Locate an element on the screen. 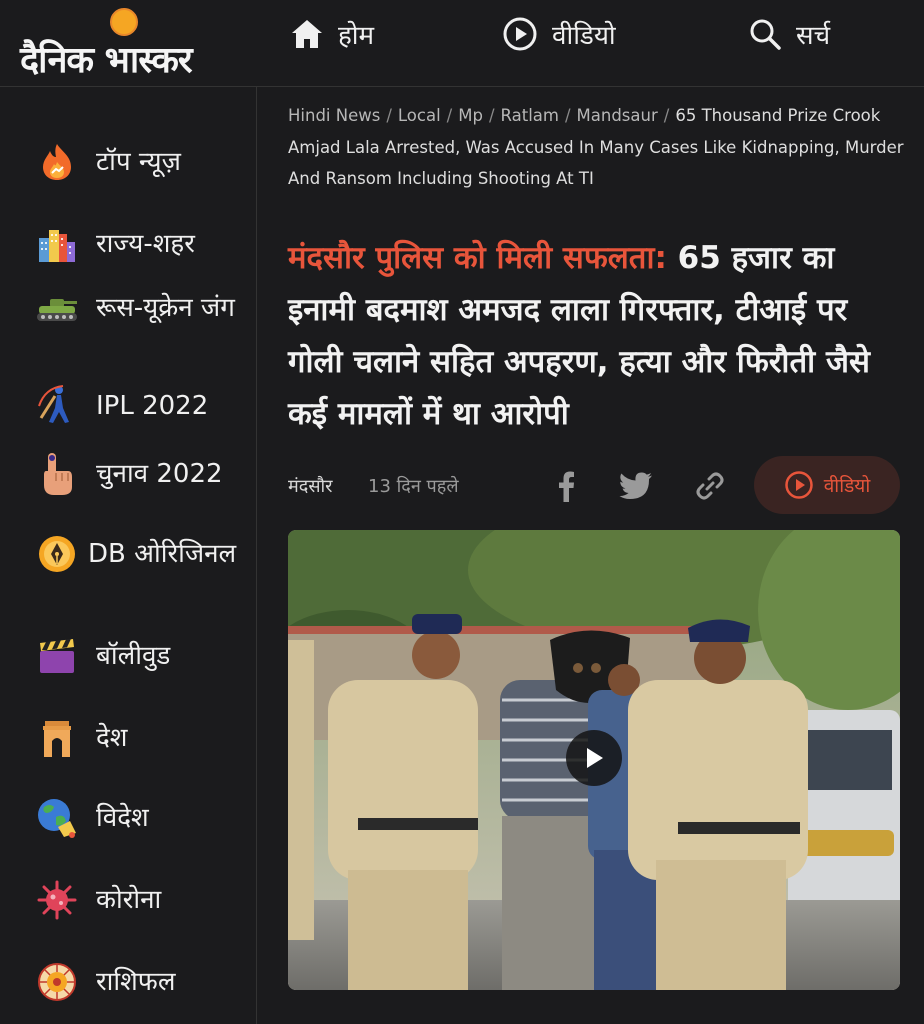 The width and height of the screenshot is (924, 1024). sidebar-item-horoscope: राशिफल is located at coordinates (141, 982).